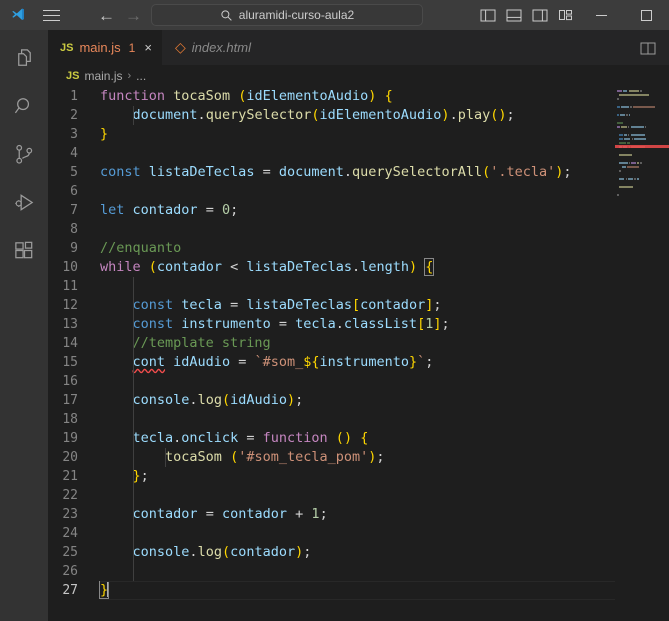  What do you see at coordinates (212, 47) in the screenshot?
I see `tab-index-html: ◇ index.html` at bounding box center [212, 47].